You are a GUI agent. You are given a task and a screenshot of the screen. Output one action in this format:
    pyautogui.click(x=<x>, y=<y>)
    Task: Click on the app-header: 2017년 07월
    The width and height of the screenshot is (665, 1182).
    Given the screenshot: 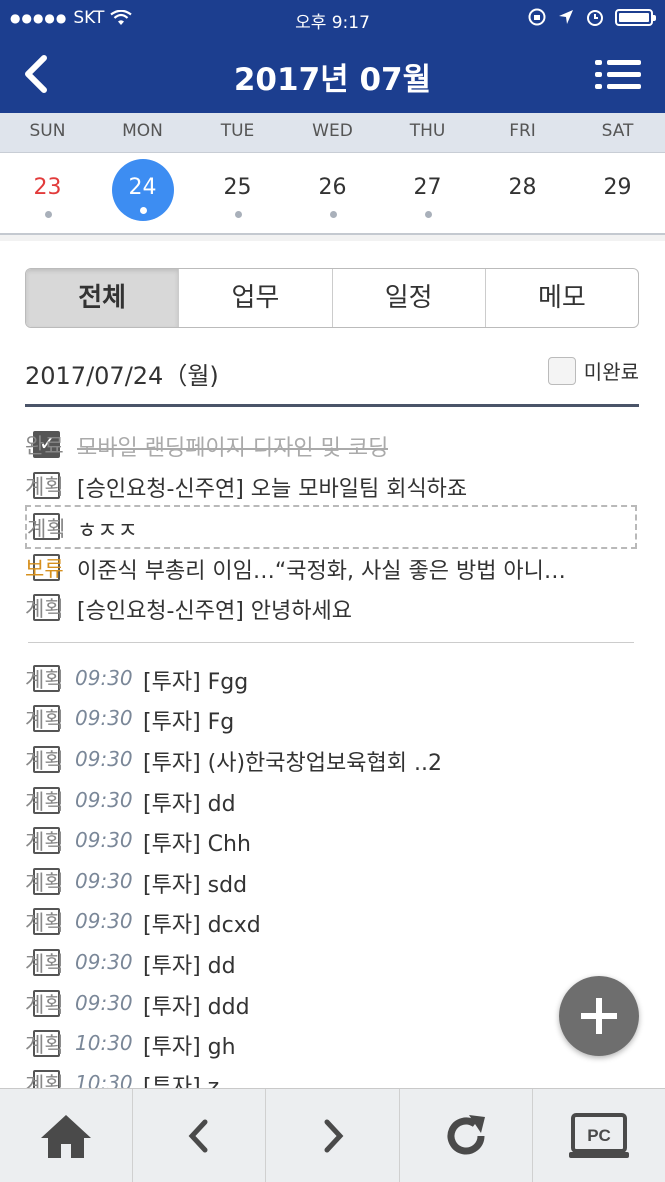 What is the action you would take?
    pyautogui.click(x=332, y=74)
    